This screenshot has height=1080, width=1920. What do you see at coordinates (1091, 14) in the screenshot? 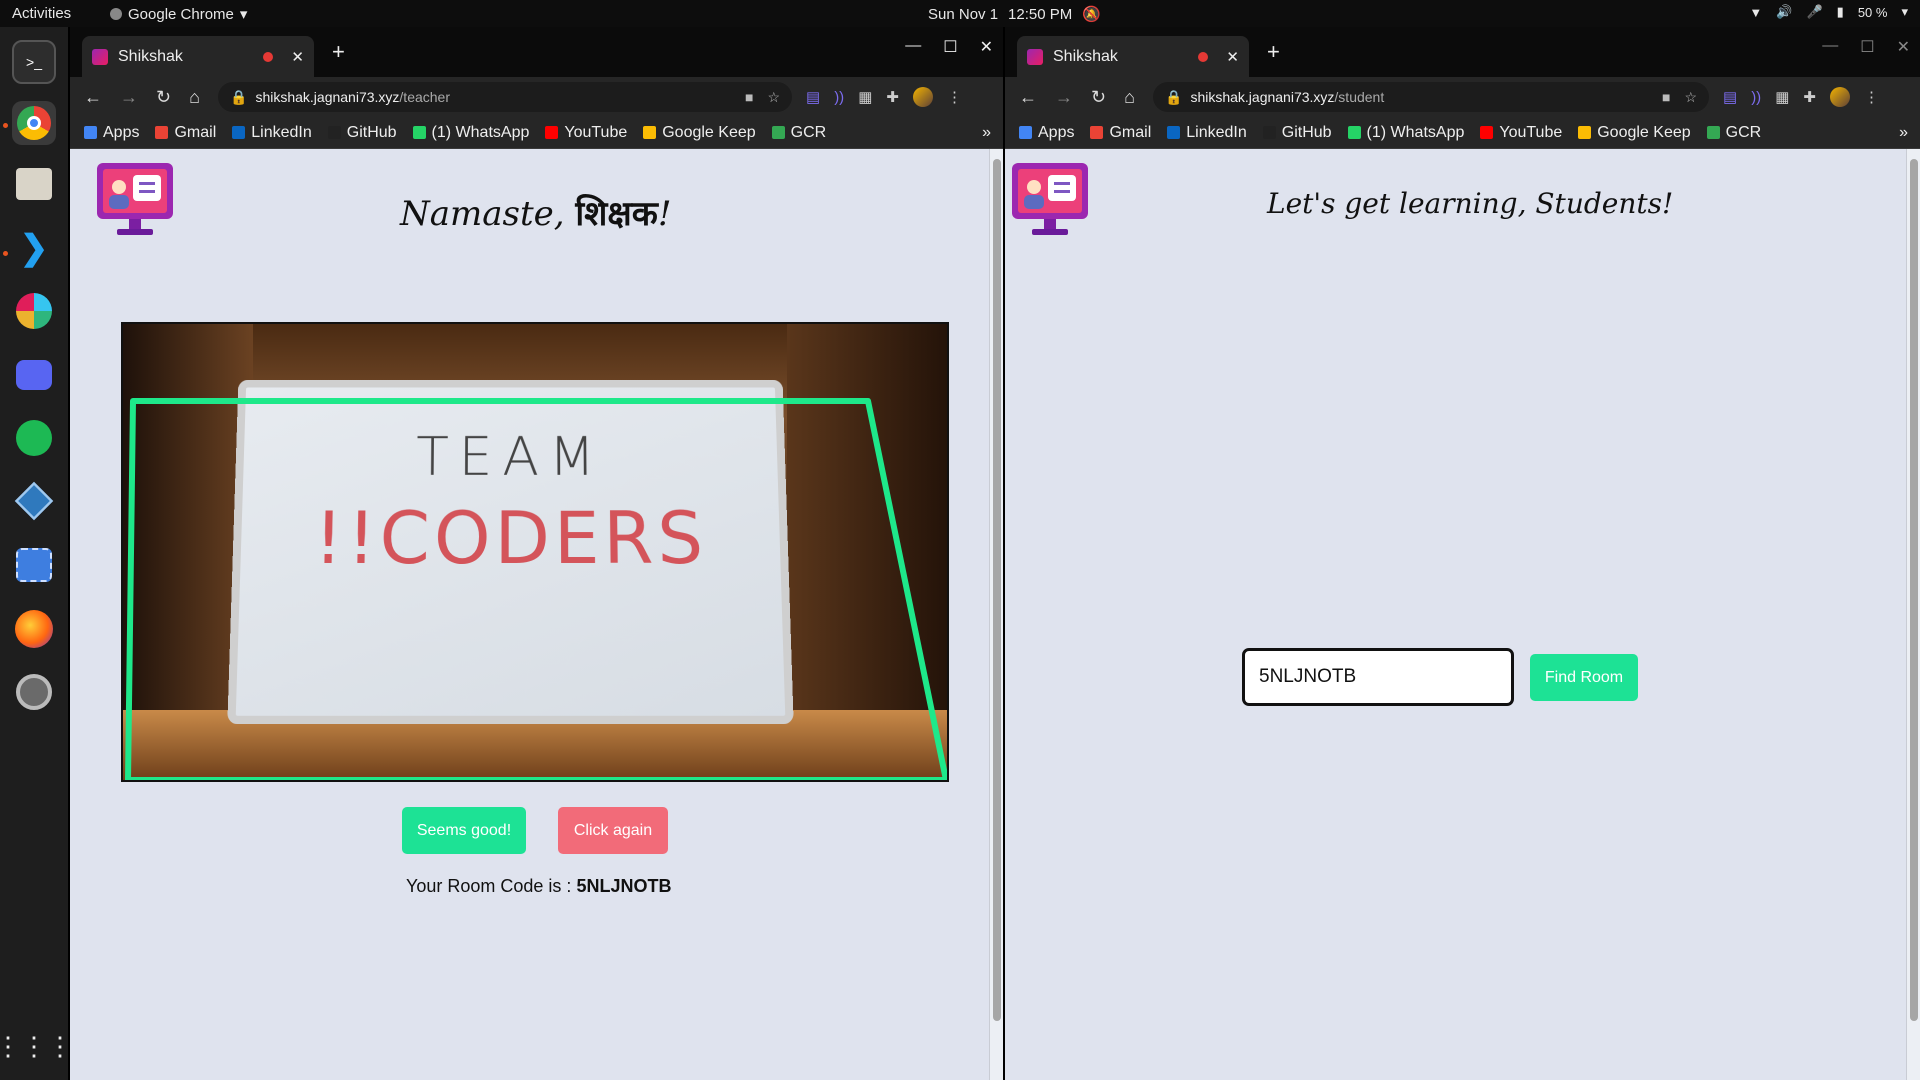
I see `notifications-off-icon: 🔕` at bounding box center [1091, 14].